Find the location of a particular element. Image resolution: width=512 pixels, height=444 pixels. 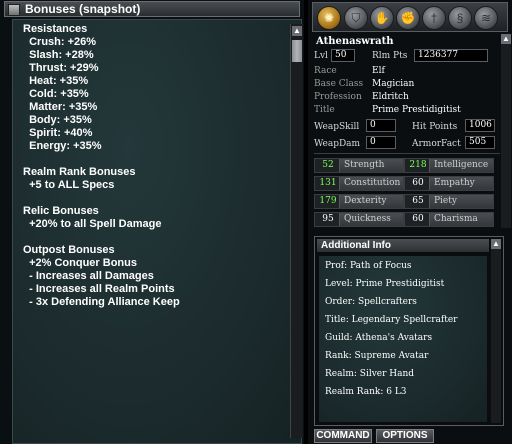

stat-value: 65 is located at coordinates (418, 201).